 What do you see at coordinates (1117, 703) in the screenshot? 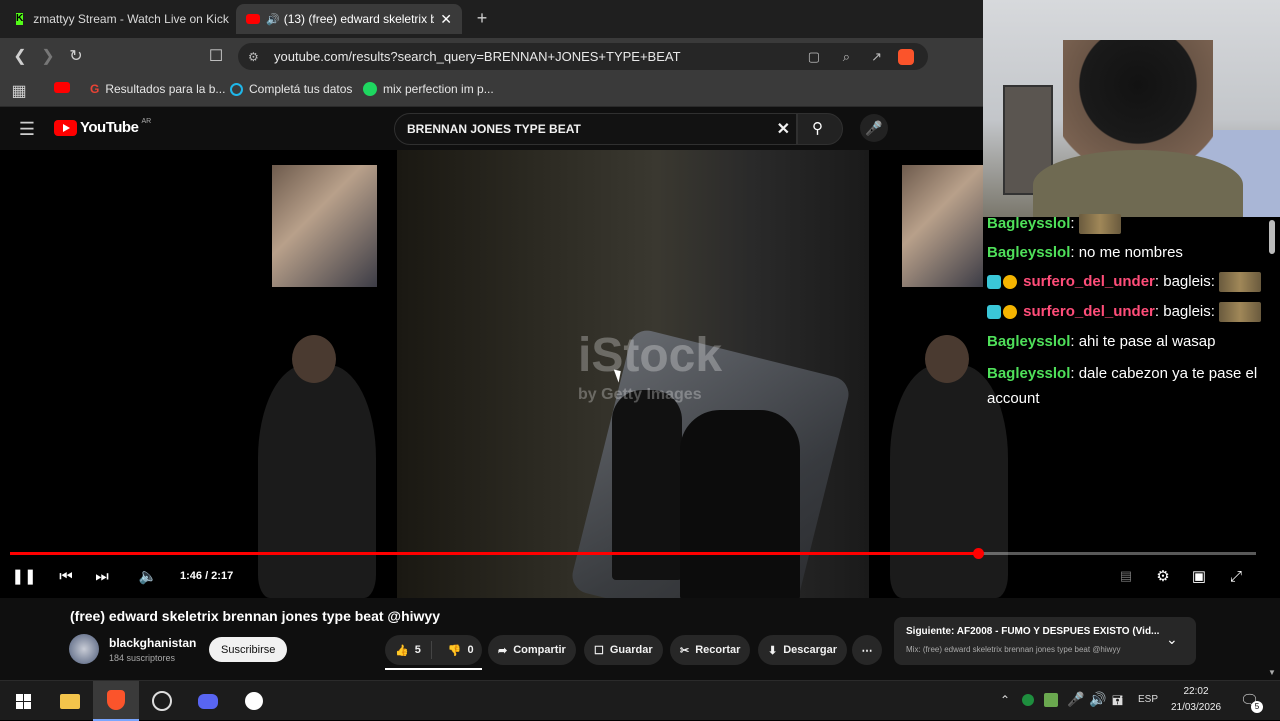
I see `network-icon: 🖬` at bounding box center [1117, 703].